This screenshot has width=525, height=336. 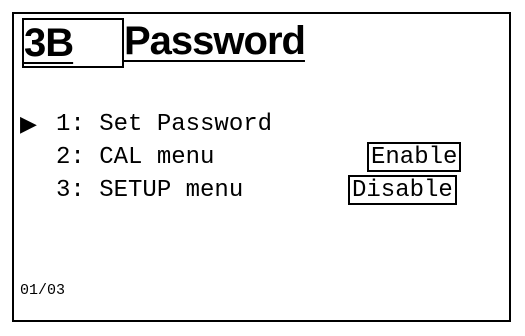 I want to click on menu-item-set-password: ▶ 1: Set Password, so click(x=250, y=124).